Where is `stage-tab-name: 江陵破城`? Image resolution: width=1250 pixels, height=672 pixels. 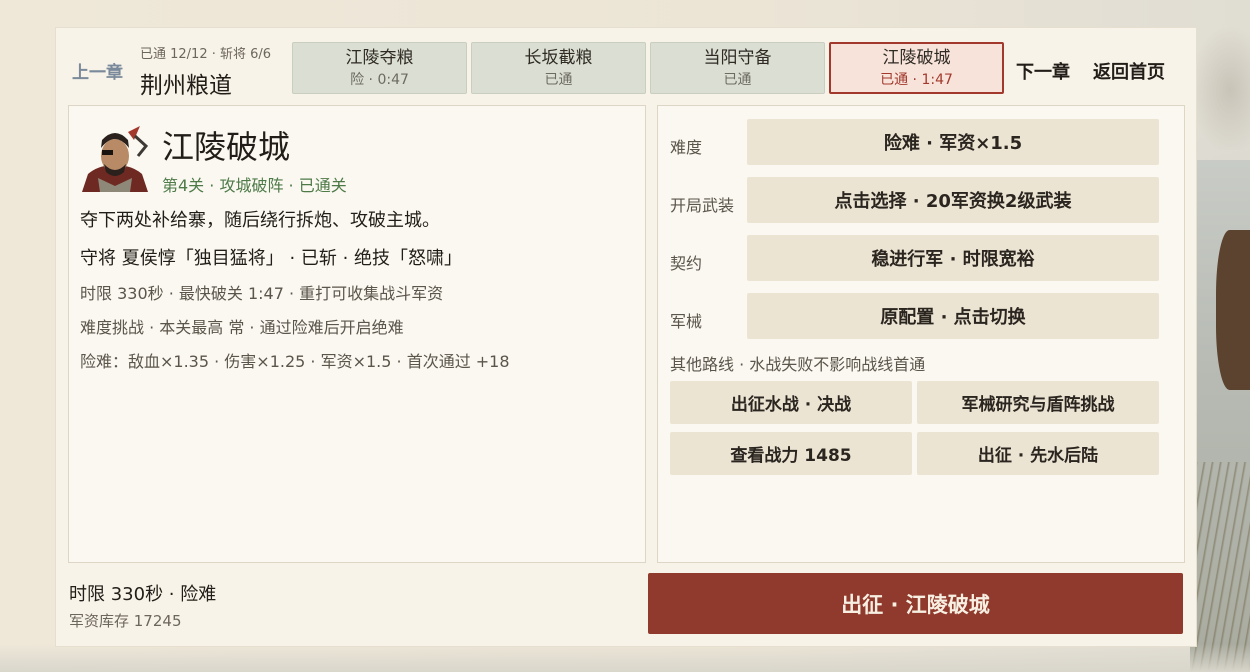 stage-tab-name: 江陵破城 is located at coordinates (916, 58).